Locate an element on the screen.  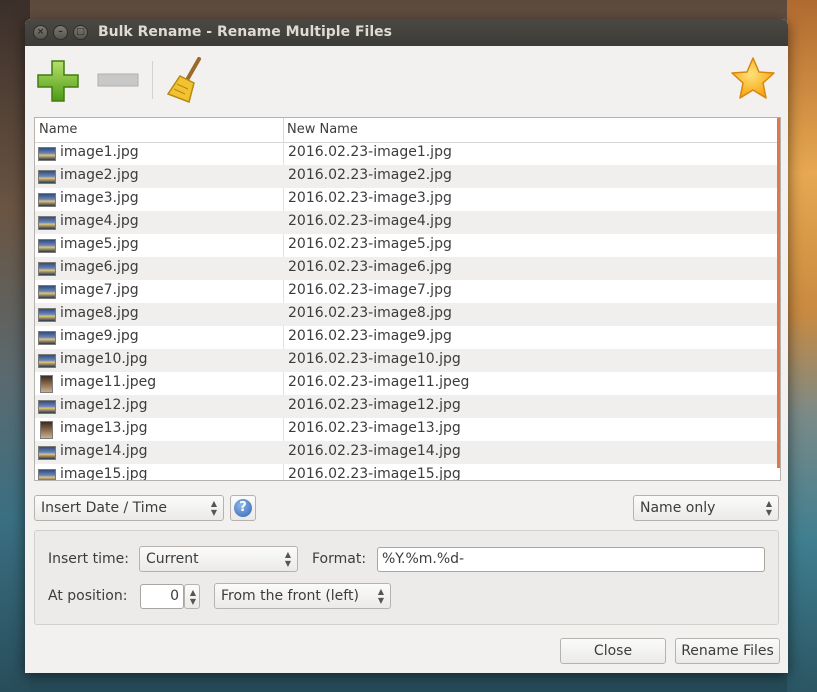
file-name: image11.jpeg is located at coordinates (108, 382).